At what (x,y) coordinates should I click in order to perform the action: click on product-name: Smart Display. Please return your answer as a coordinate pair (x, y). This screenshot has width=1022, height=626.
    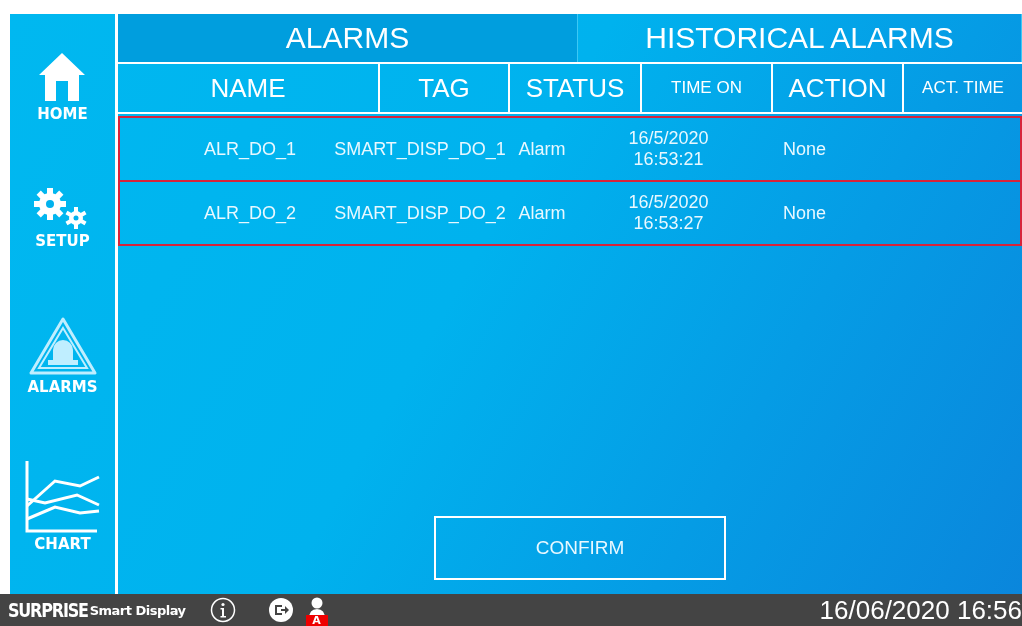
    Looking at the image, I should click on (137, 610).